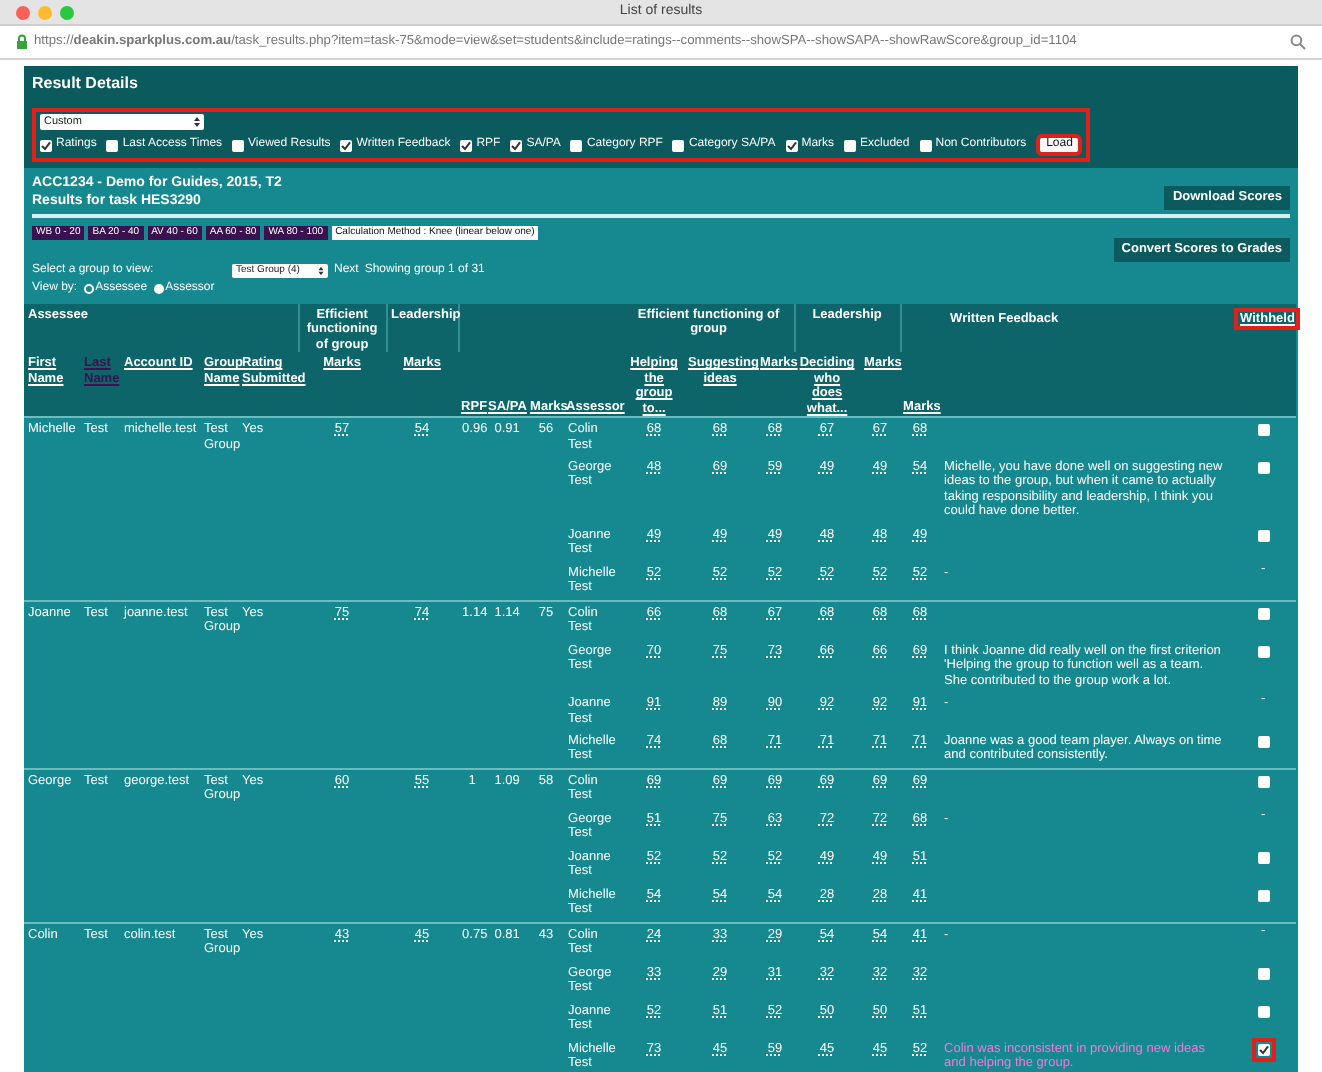 The image size is (1322, 1072). Describe the element at coordinates (23, 13) in the screenshot. I see `close-button` at that location.